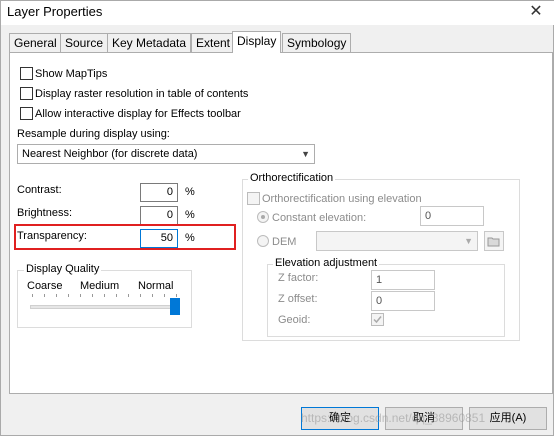 The height and width of the screenshot is (436, 554). I want to click on transparency-input: 50, so click(159, 238).